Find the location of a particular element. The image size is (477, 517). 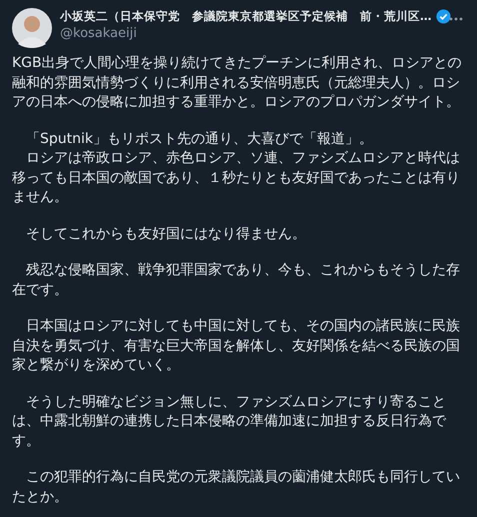

post-paragraph: 日本国はロシアに対しても中国に対しても、その国内の諸民族に民族自決を勇気づけ、有害な巨大帝国を解体し、友好関係を結べる民族の国家と繋がりを深めていく。 is located at coordinates (236, 346).